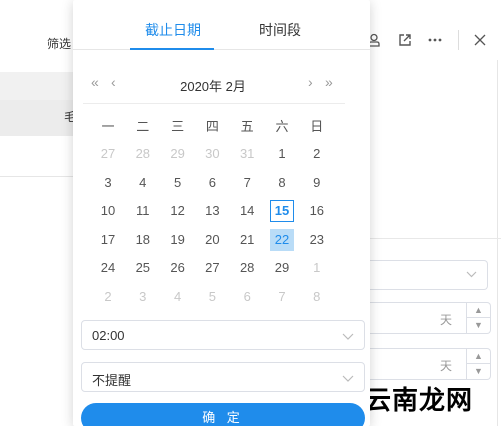 Image resolution: width=501 pixels, height=426 pixels. What do you see at coordinates (112, 380) in the screenshot?
I see `reminder-value: 不提醒` at bounding box center [112, 380].